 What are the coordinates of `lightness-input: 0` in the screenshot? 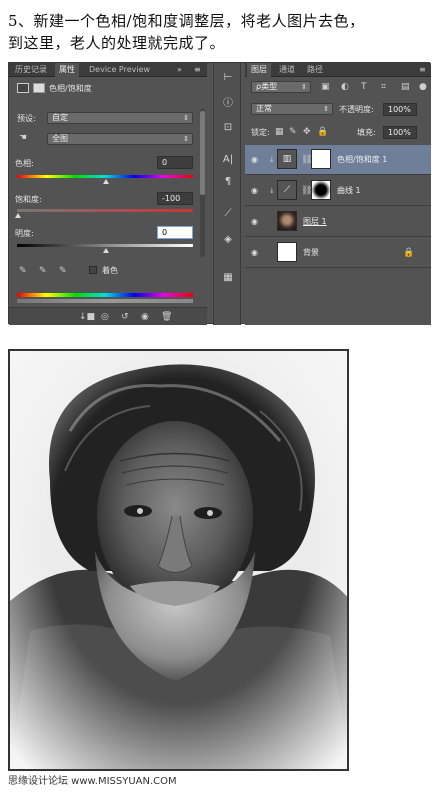 It's located at (175, 232).